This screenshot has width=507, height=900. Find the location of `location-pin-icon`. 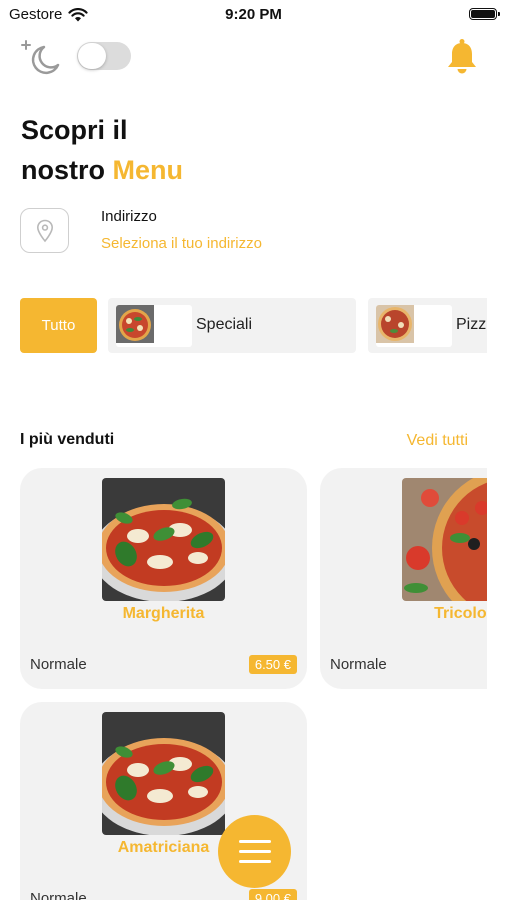

location-pin-icon is located at coordinates (44, 230).